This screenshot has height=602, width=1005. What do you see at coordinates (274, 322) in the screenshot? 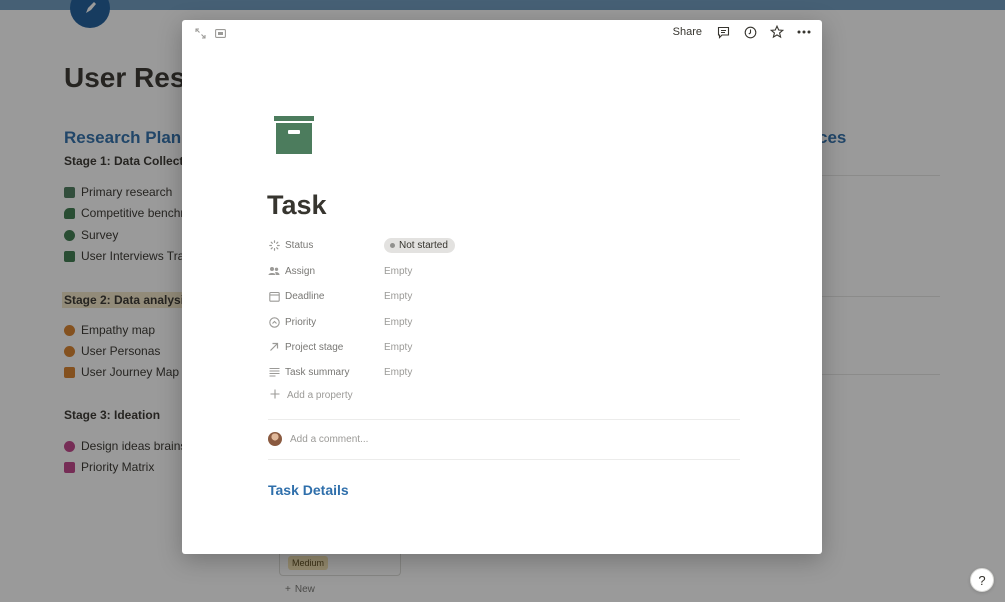
I see `priority-icon` at bounding box center [274, 322].